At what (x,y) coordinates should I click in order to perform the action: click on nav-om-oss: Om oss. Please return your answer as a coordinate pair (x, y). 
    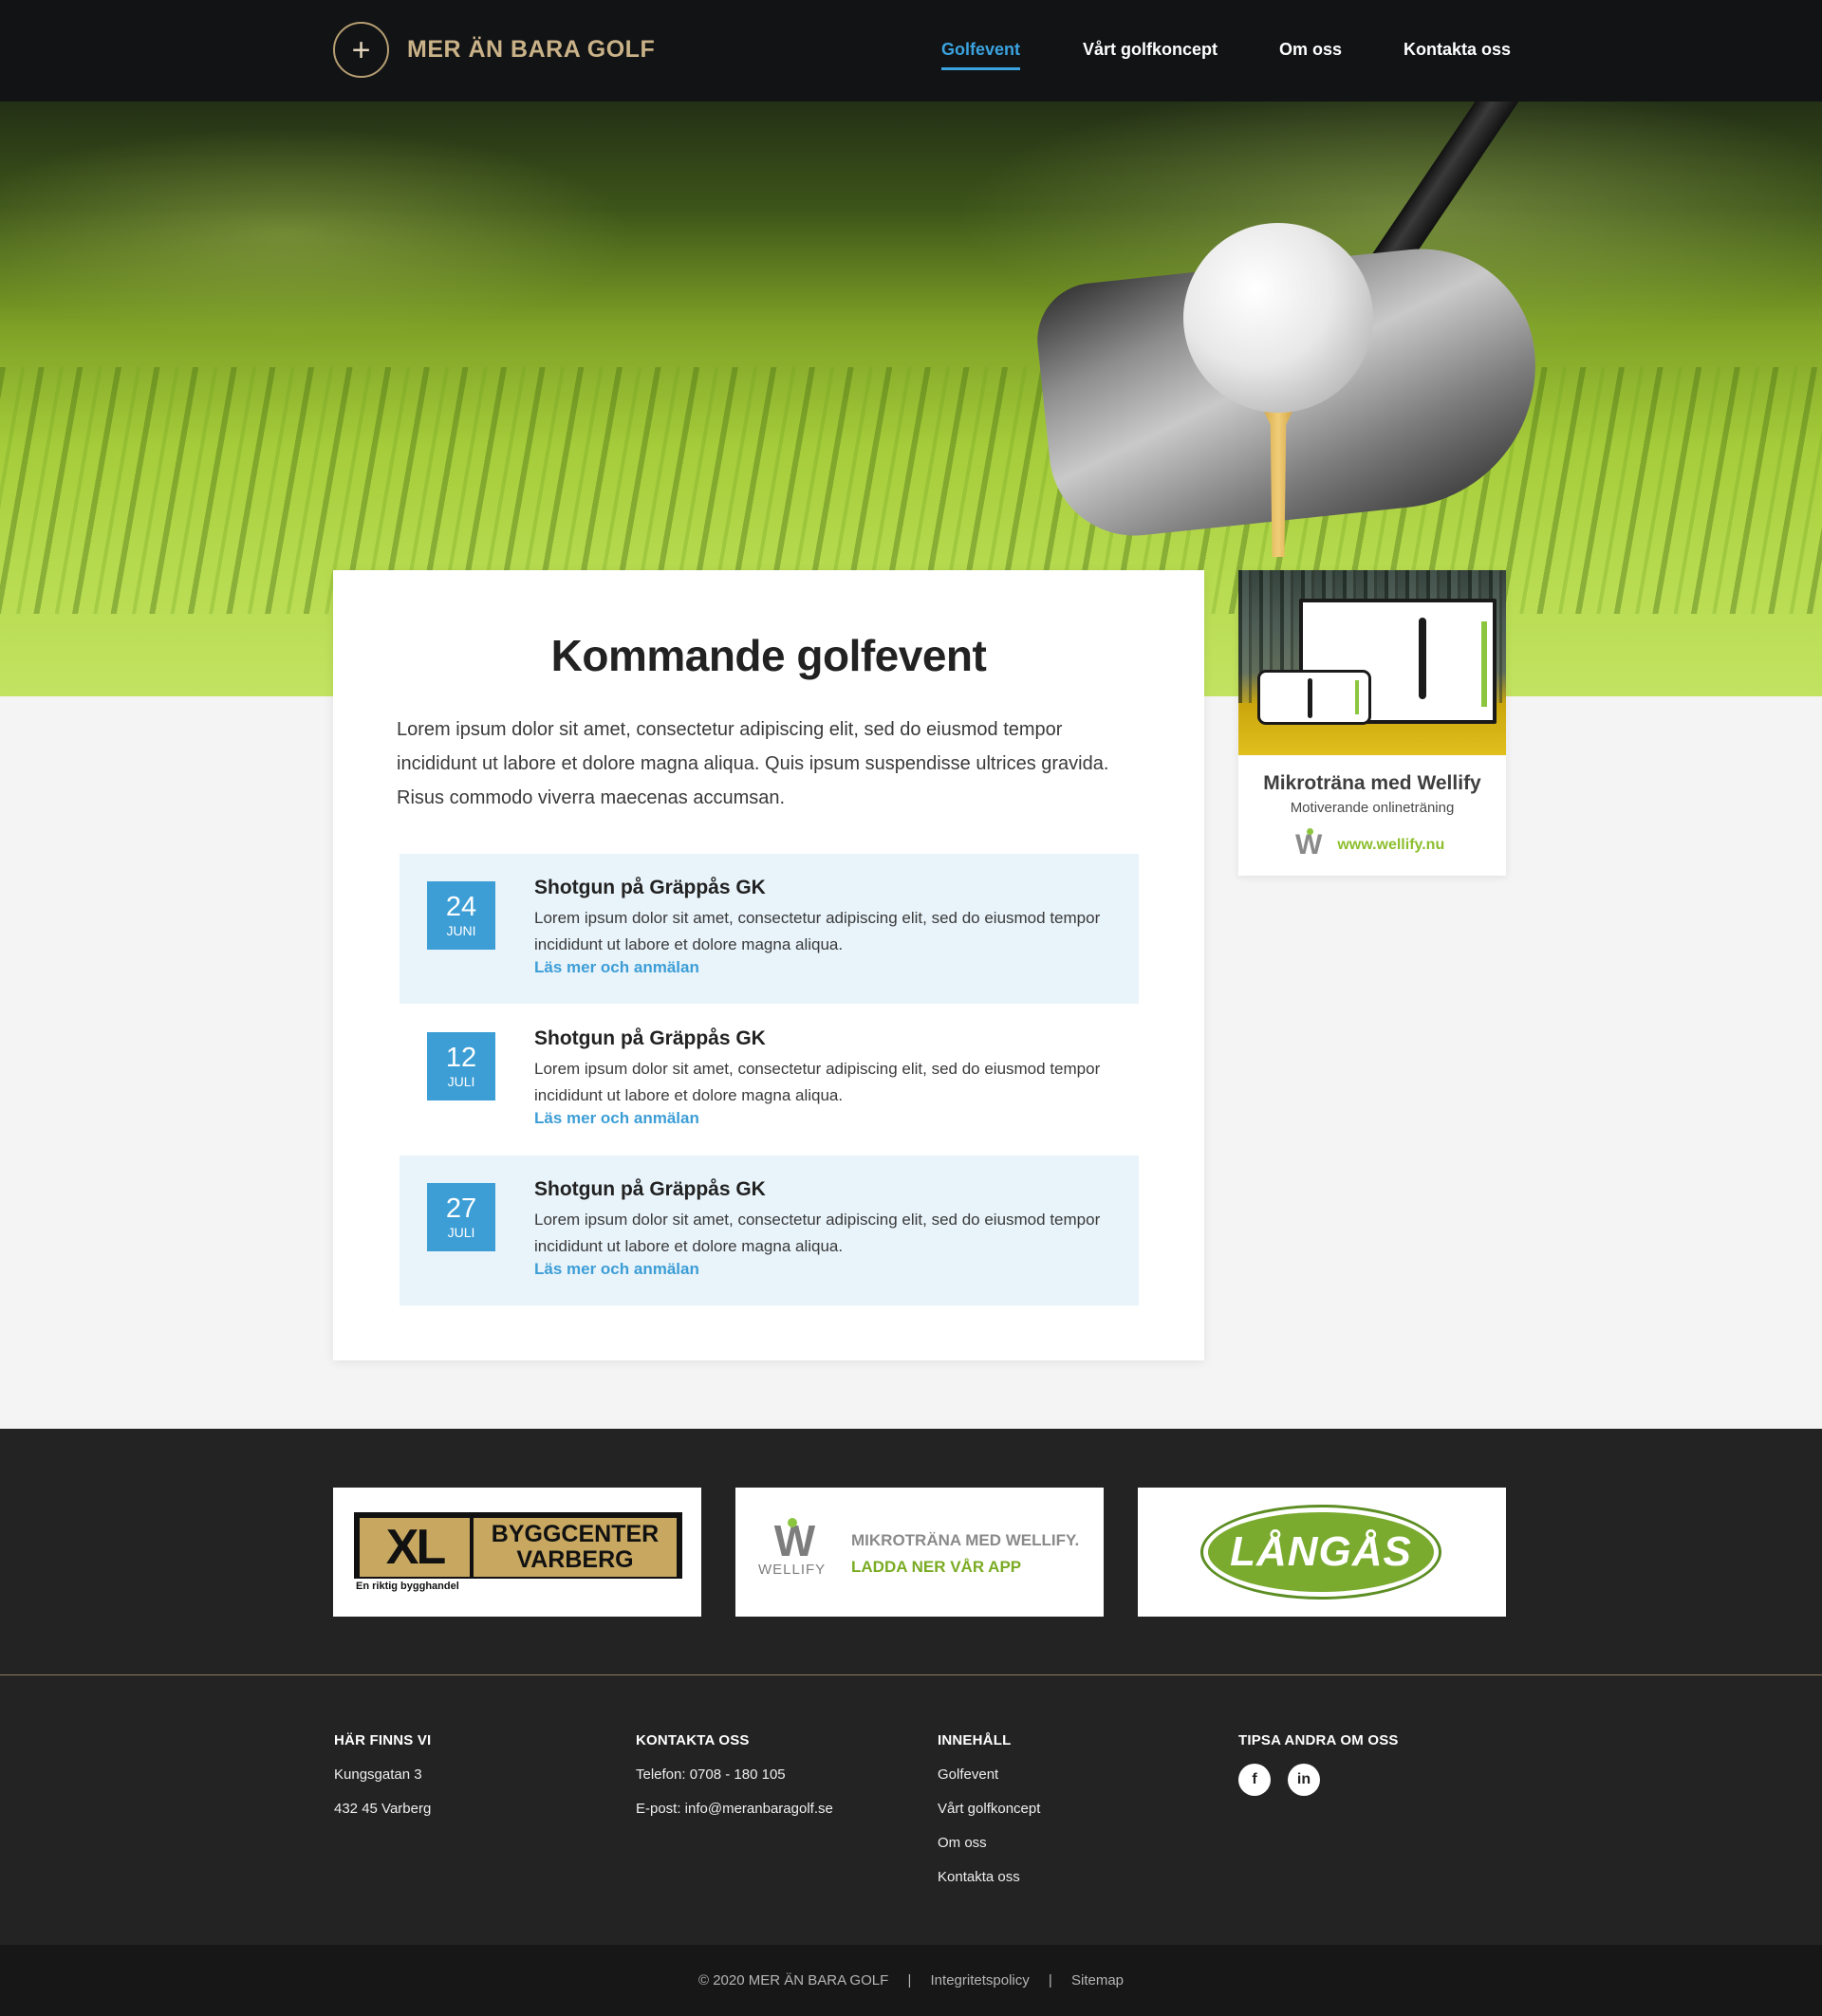
    Looking at the image, I should click on (1310, 50).